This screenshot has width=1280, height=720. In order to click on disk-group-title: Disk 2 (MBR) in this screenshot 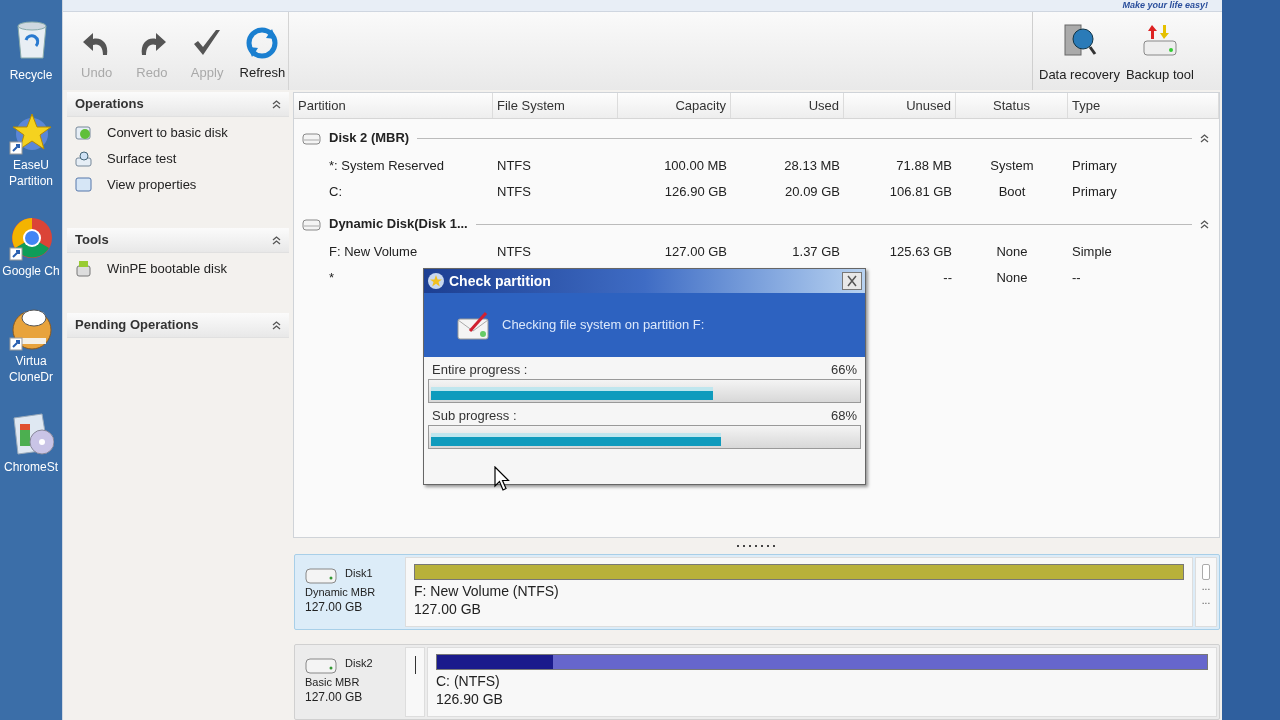, I will do `click(369, 138)`.